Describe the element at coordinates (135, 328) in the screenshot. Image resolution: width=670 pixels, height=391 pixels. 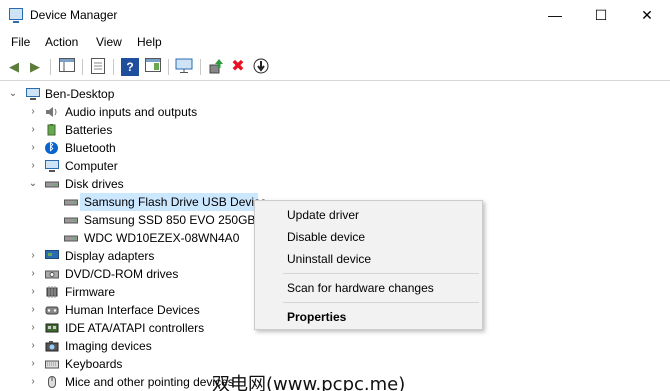
I see `tree-item-label: IDE ATA/ATAPI controllers` at that location.